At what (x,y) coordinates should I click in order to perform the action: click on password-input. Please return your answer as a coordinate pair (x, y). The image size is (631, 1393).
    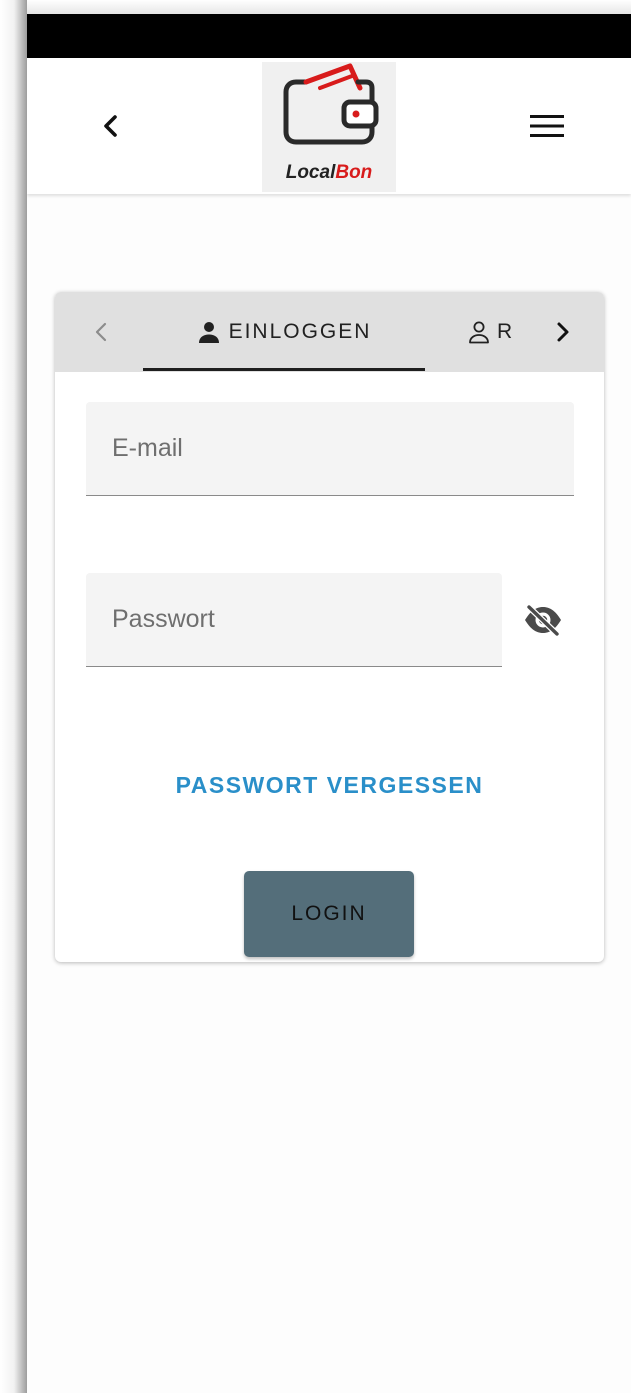
    Looking at the image, I should click on (294, 619).